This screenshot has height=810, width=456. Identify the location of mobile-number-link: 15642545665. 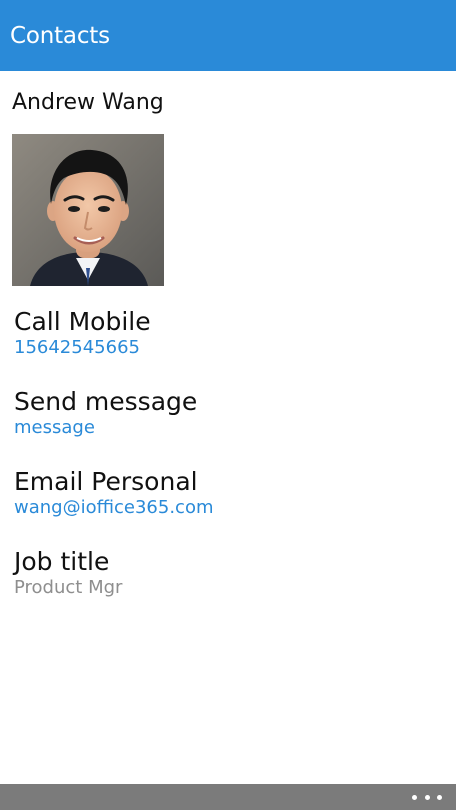
(82, 348).